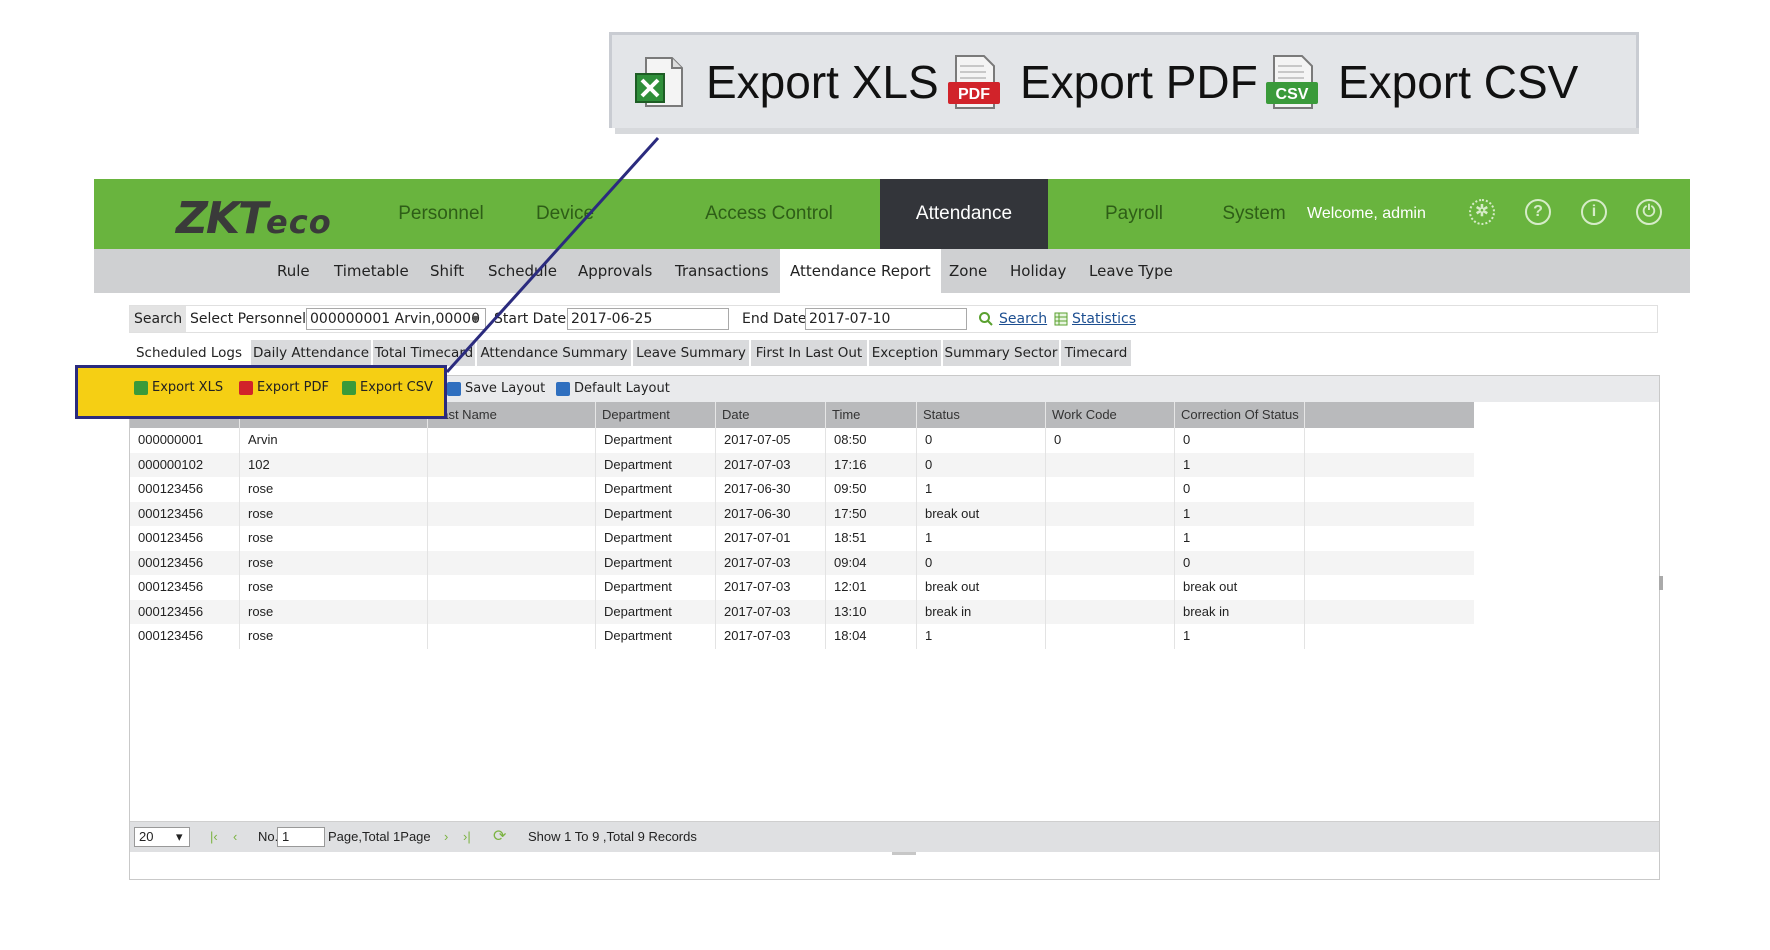 The width and height of the screenshot is (1770, 950). What do you see at coordinates (648, 319) in the screenshot?
I see `start-date-field: 2017-06-25` at bounding box center [648, 319].